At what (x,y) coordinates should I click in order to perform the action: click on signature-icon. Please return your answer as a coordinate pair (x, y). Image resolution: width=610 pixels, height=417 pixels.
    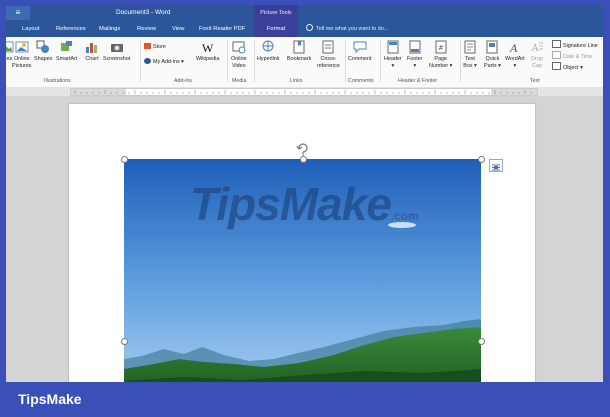
    Looking at the image, I should click on (556, 44).